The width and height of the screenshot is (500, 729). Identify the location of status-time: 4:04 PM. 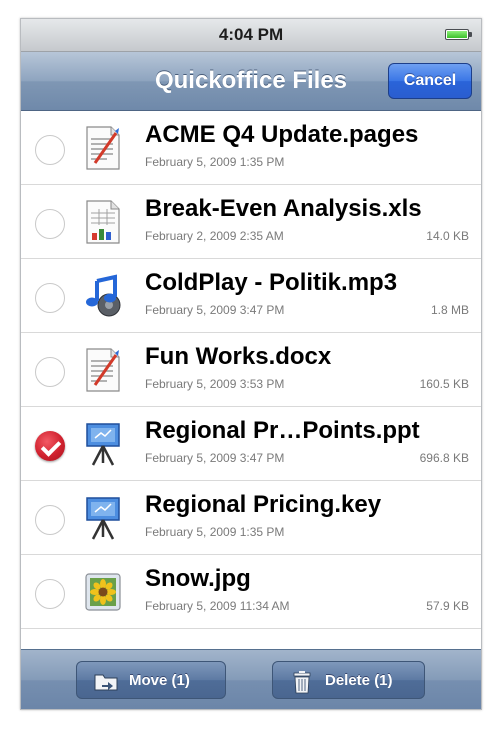
(251, 34).